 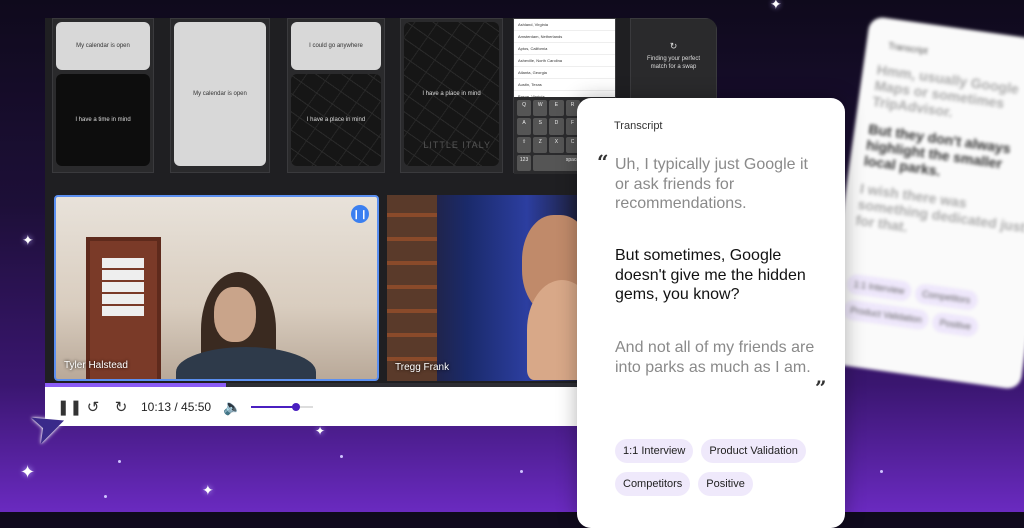 I want to click on loading-spinner-icon: ↻, so click(x=673, y=46).